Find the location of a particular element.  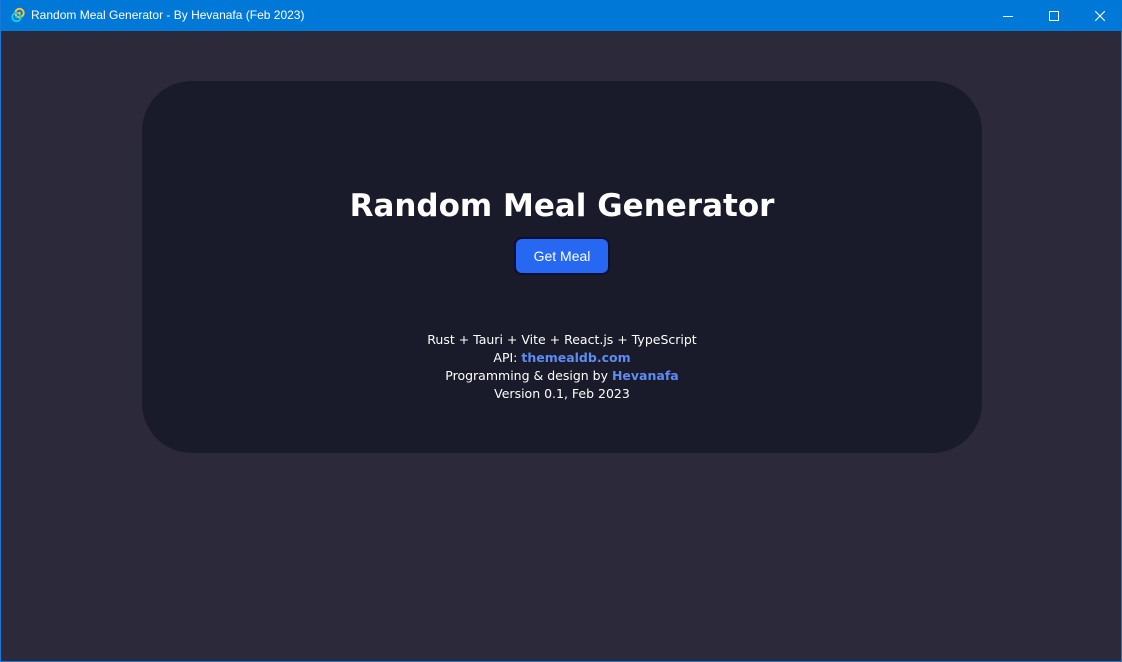

close-button is located at coordinates (1099, 15).